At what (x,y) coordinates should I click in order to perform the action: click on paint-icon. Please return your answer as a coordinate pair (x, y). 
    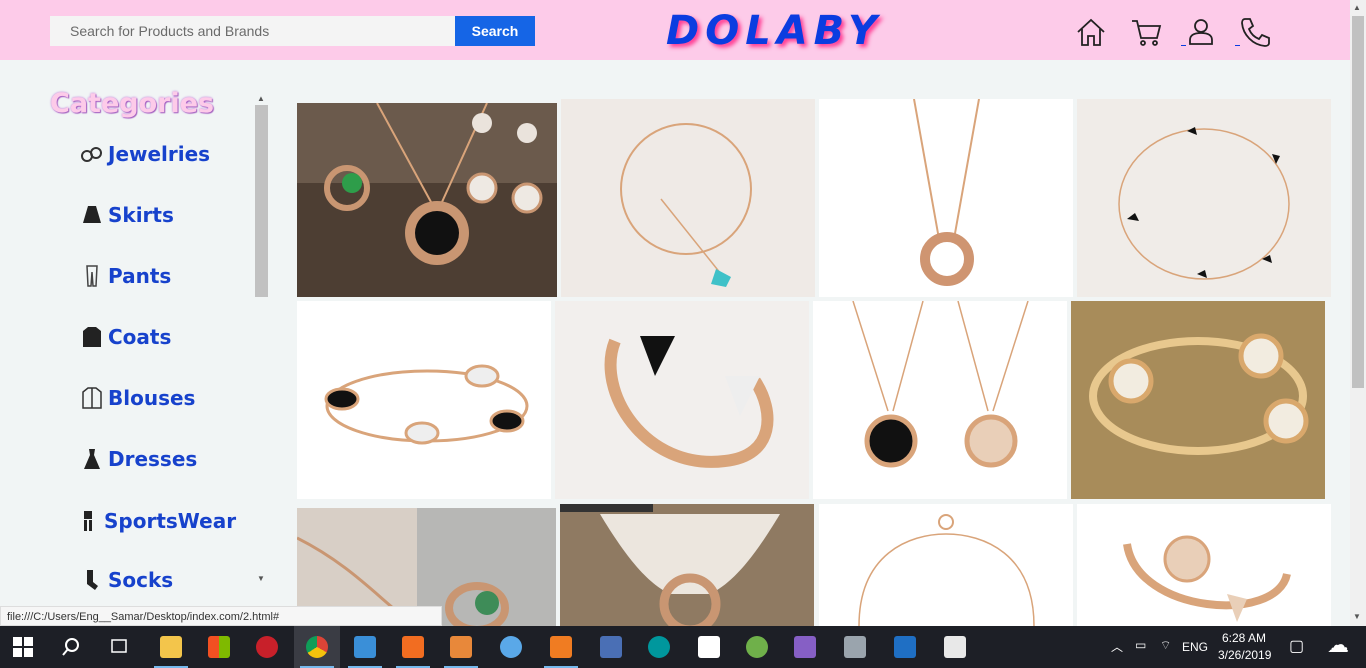
    Looking at the image, I should click on (511, 647).